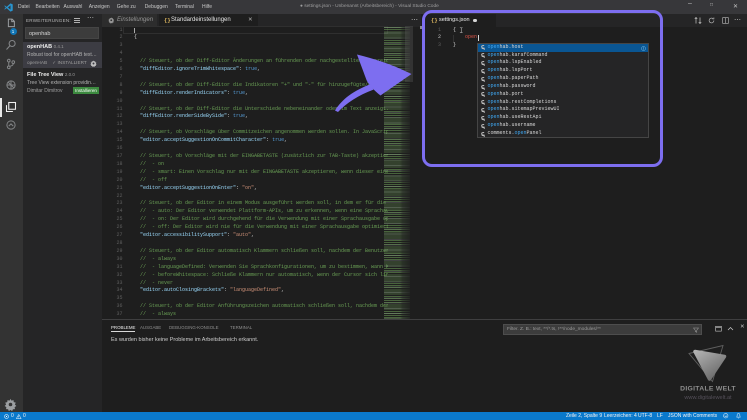  What do you see at coordinates (708, 389) in the screenshot?
I see `svg-text: DIGITALE WELT` at bounding box center [708, 389].